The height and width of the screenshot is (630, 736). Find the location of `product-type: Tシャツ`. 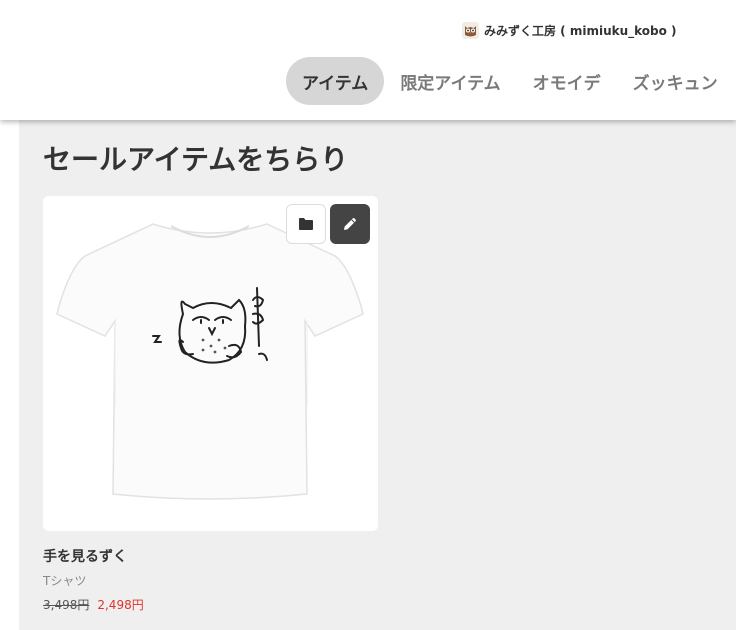

product-type: Tシャツ is located at coordinates (65, 581).